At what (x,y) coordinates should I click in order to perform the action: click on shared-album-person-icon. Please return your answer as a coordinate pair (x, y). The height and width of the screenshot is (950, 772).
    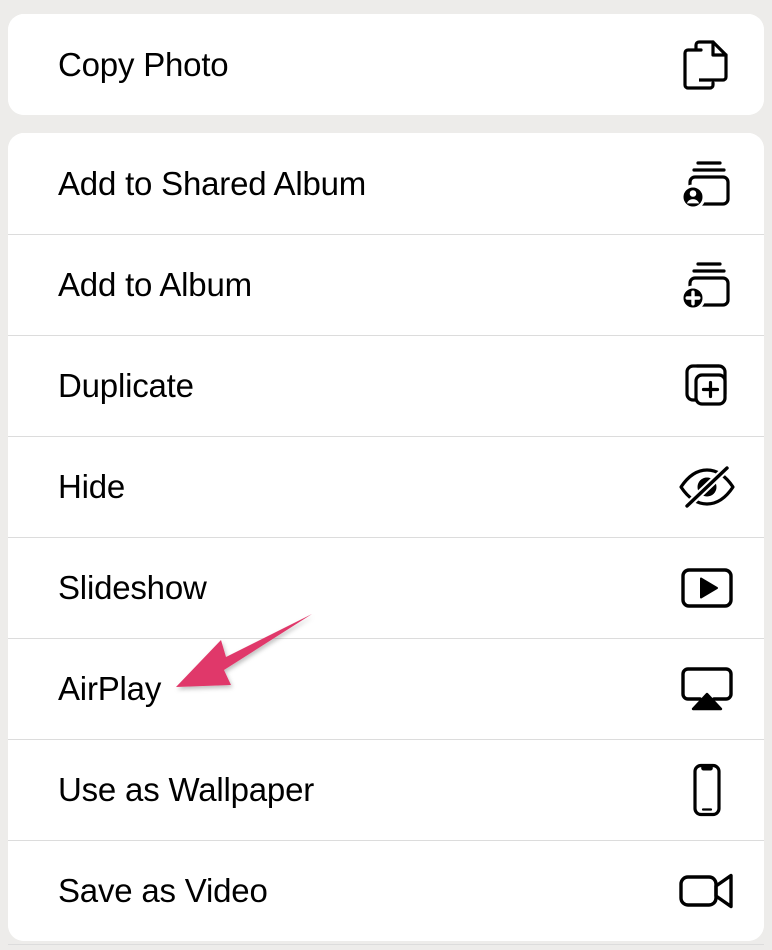
    Looking at the image, I should click on (707, 184).